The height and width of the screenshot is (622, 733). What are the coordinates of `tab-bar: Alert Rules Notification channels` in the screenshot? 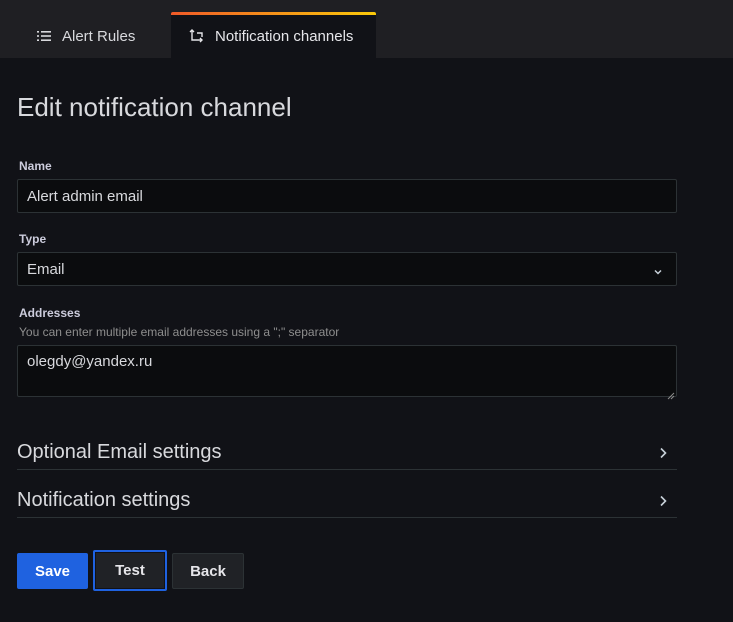 It's located at (366, 29).